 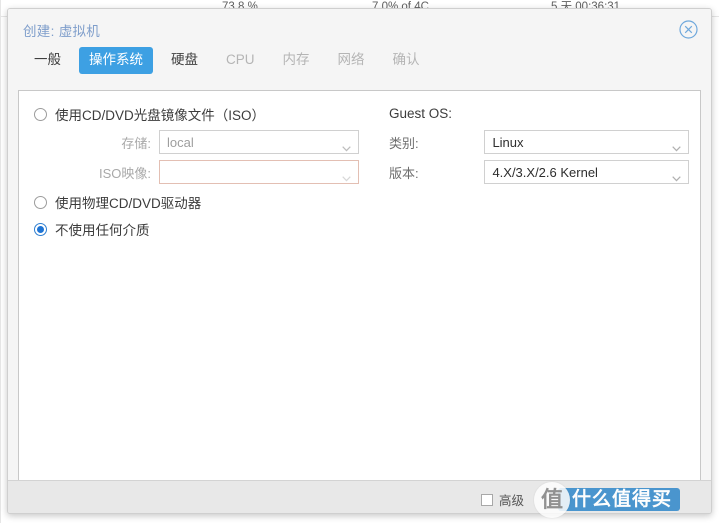 What do you see at coordinates (124, 173) in the screenshot?
I see `iso-image-label: ISO映像:` at bounding box center [124, 173].